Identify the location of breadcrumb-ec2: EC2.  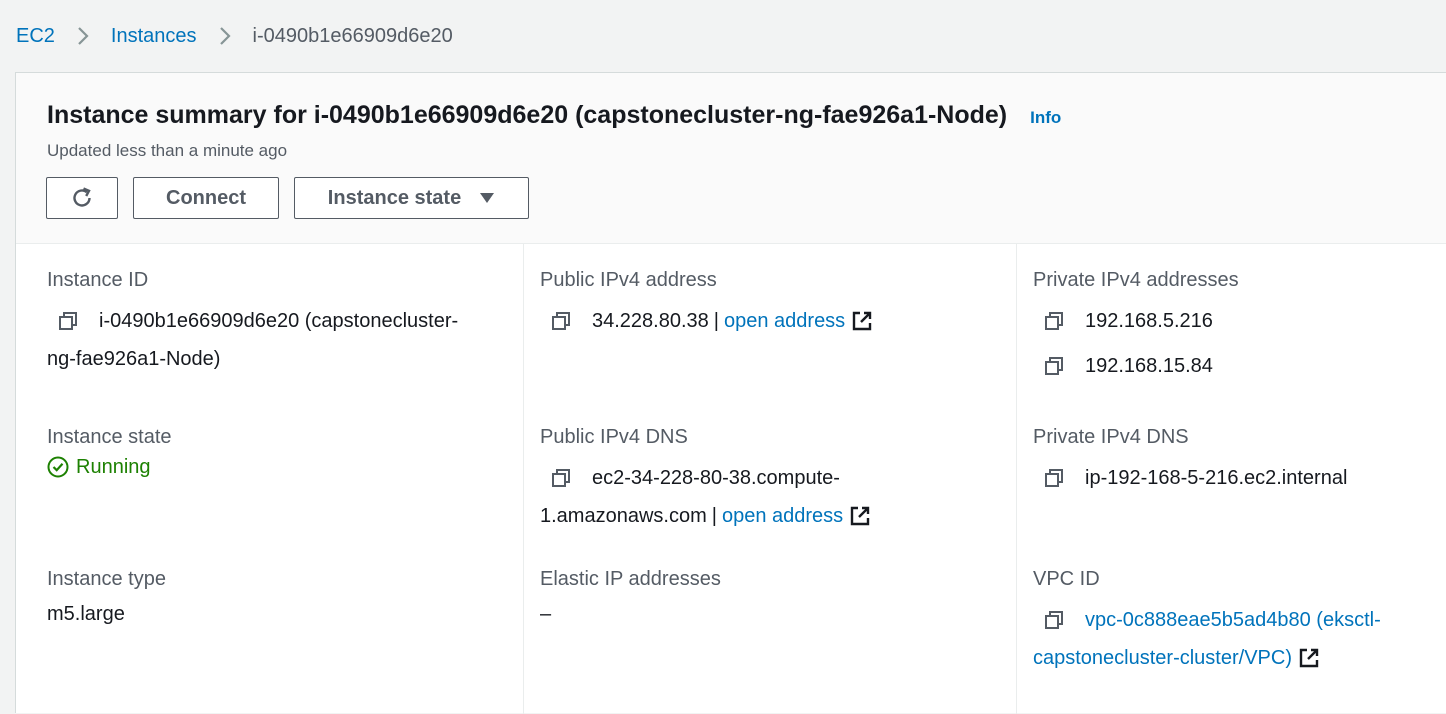
(35, 36).